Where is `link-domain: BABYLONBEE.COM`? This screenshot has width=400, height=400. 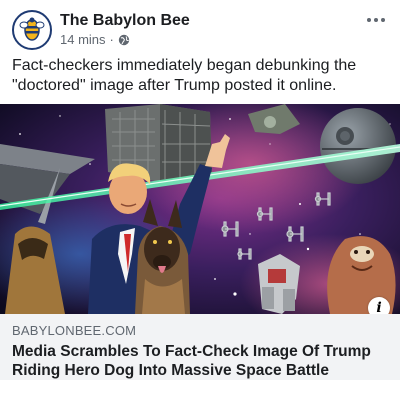 link-domain: BABYLONBEE.COM is located at coordinates (74, 330).